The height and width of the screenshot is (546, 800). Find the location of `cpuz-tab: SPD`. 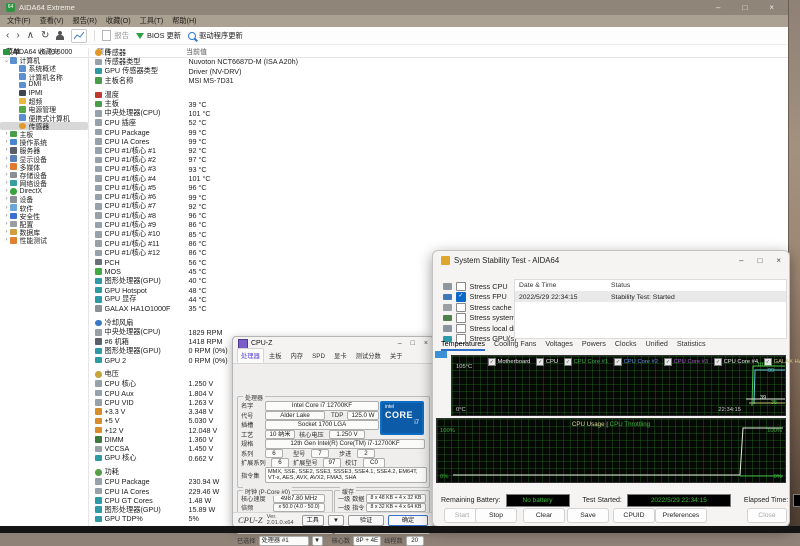

cpuz-tab: SPD is located at coordinates (318, 356).